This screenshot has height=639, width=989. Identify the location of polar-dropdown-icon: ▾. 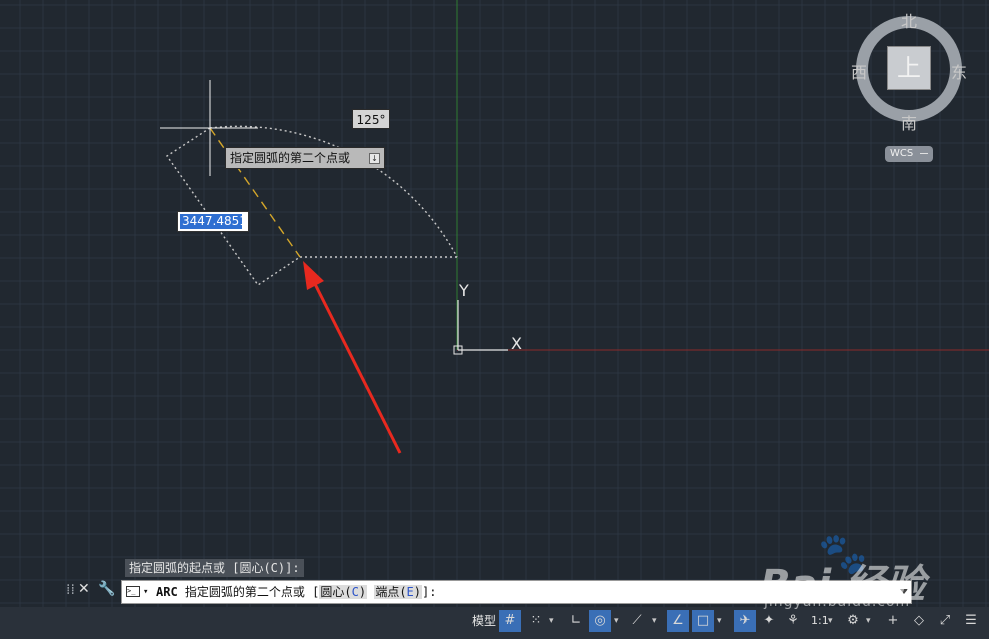
(616, 621).